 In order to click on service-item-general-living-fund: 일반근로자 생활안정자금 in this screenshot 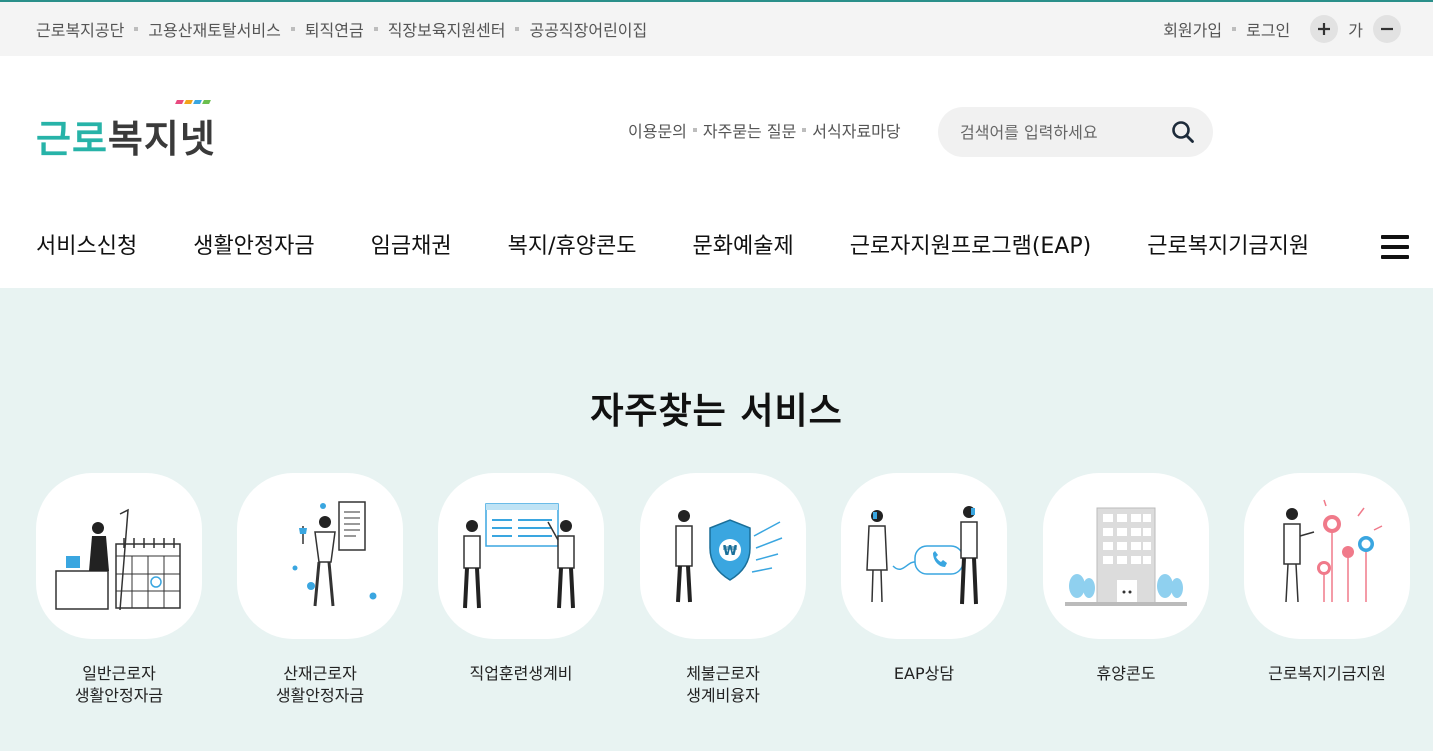, I will do `click(119, 590)`.